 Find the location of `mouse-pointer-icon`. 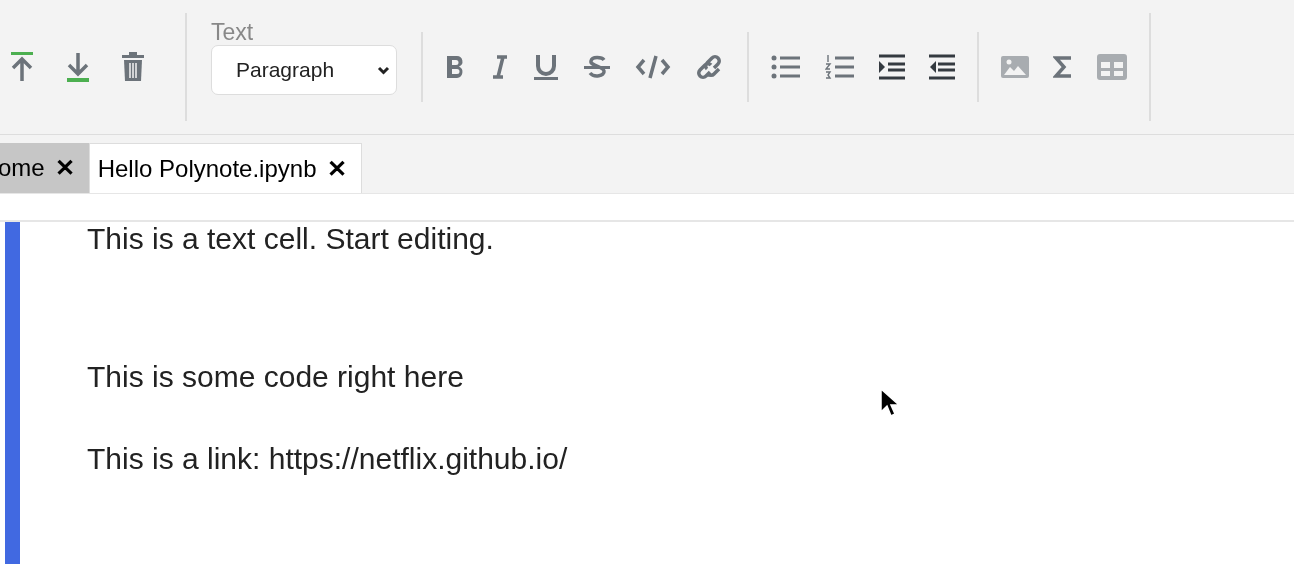

mouse-pointer-icon is located at coordinates (890, 403).